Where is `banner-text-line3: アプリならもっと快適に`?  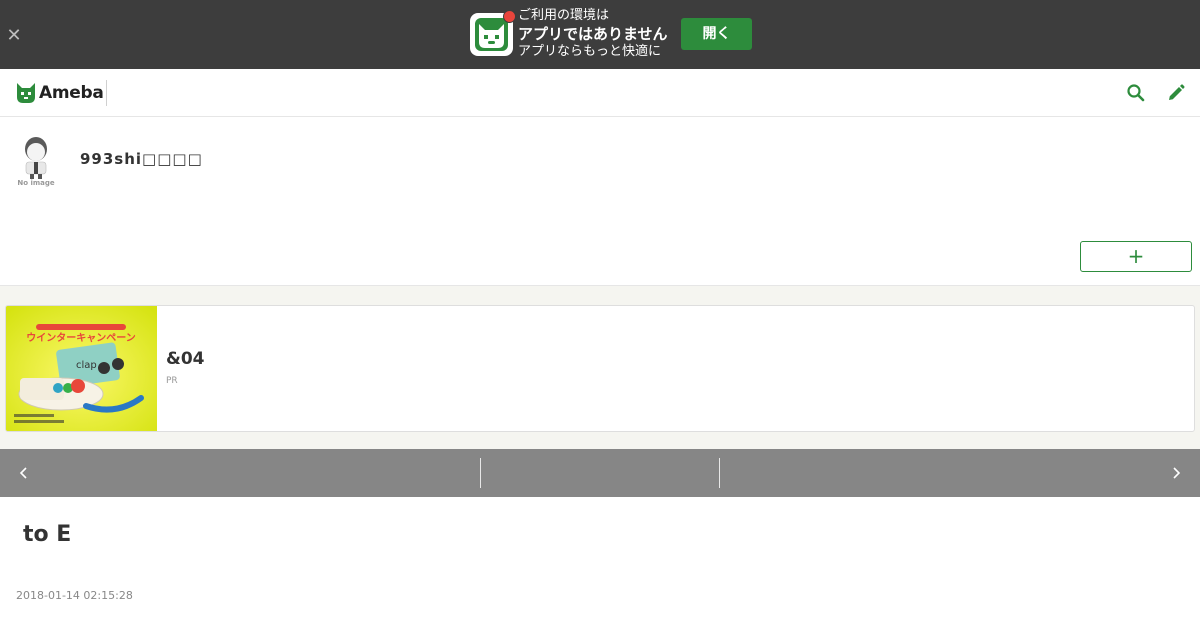
banner-text-line3: アプリならもっと快適に is located at coordinates (590, 51).